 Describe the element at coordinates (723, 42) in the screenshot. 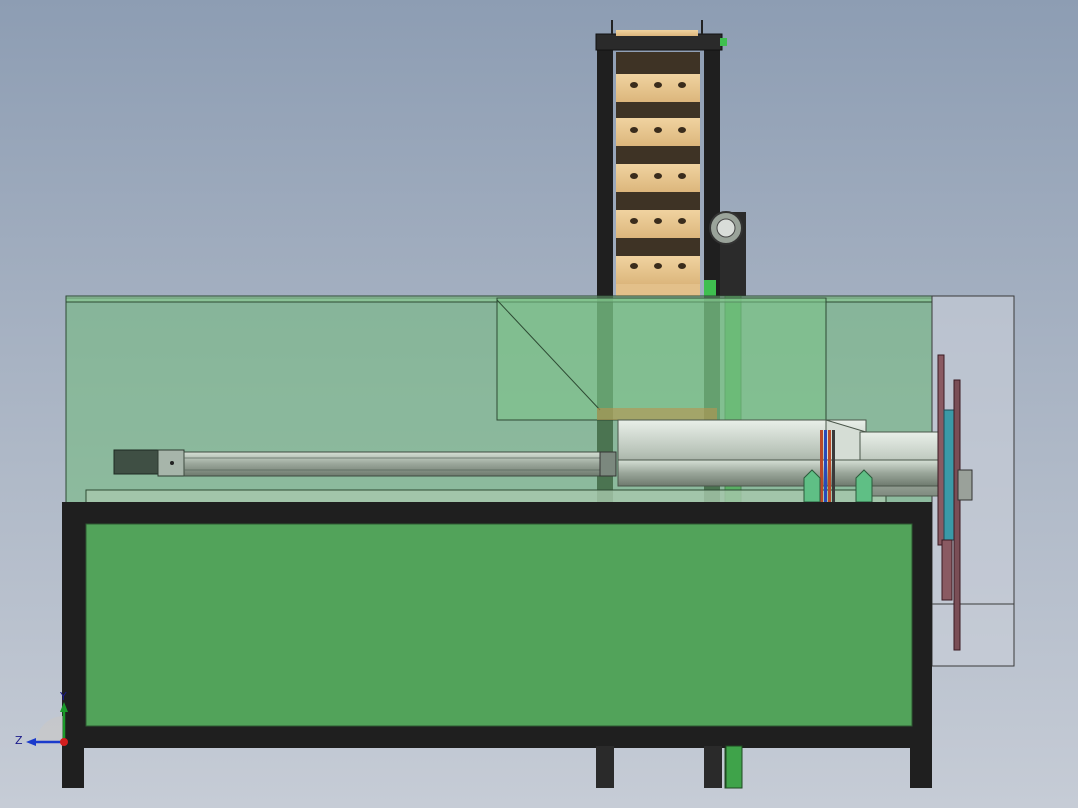

I see `green-cap-knob` at that location.